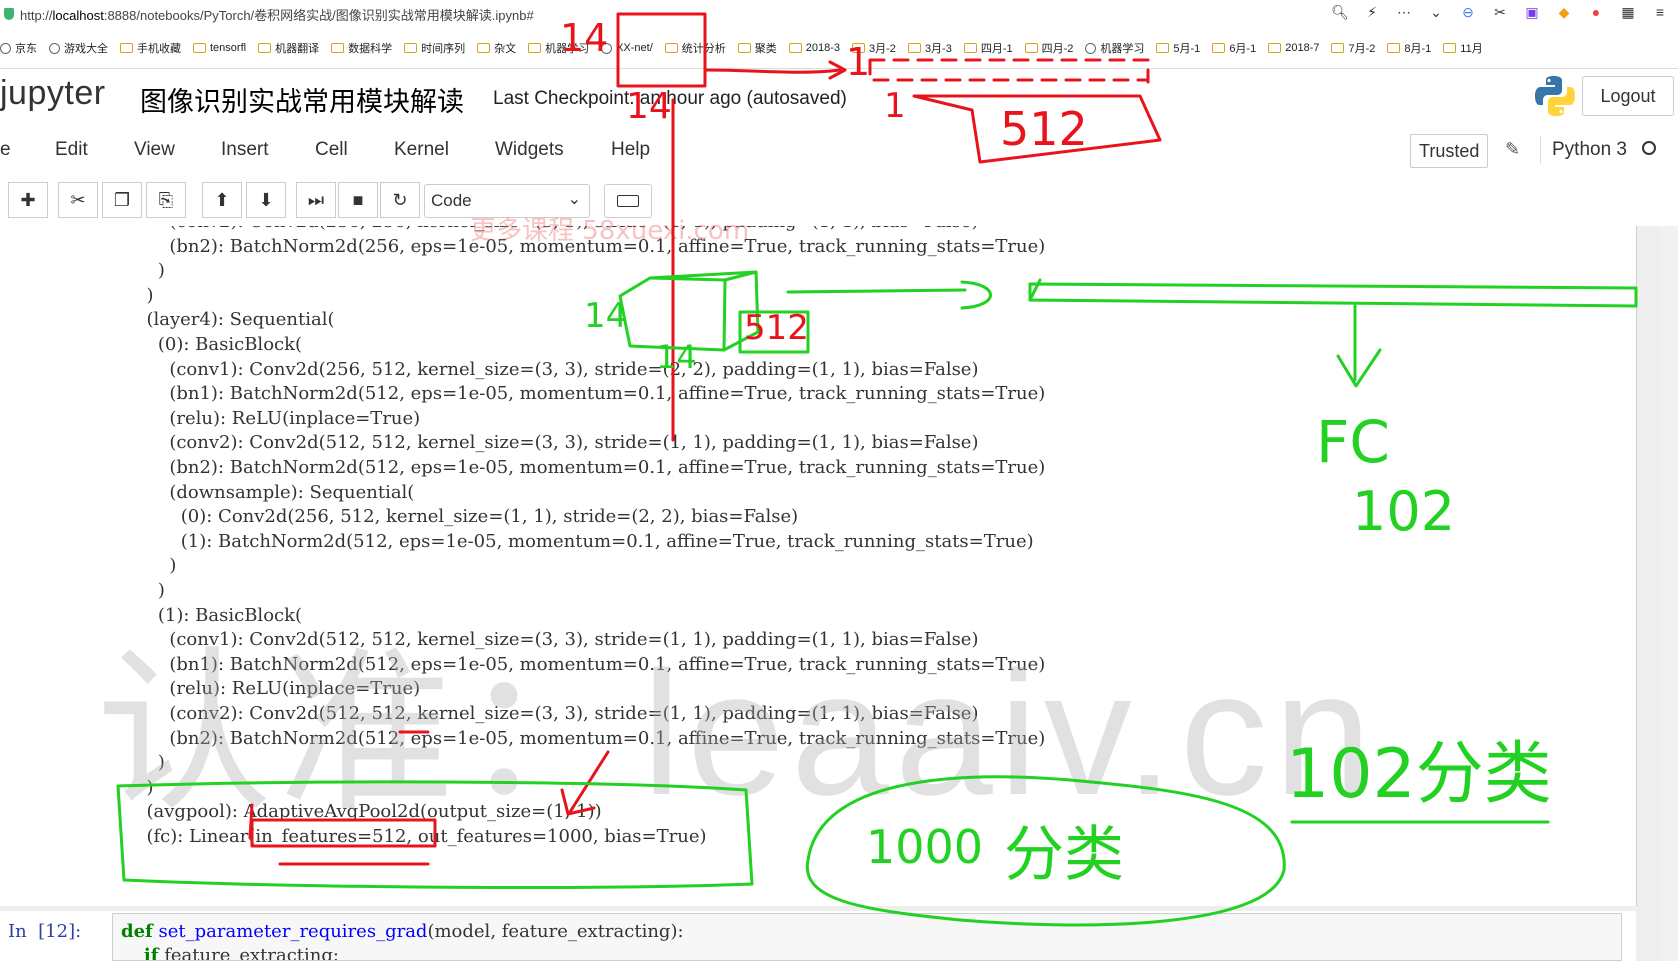 The height and width of the screenshot is (961, 1678). I want to click on arrow-down-icon: ⬇︎, so click(266, 200).